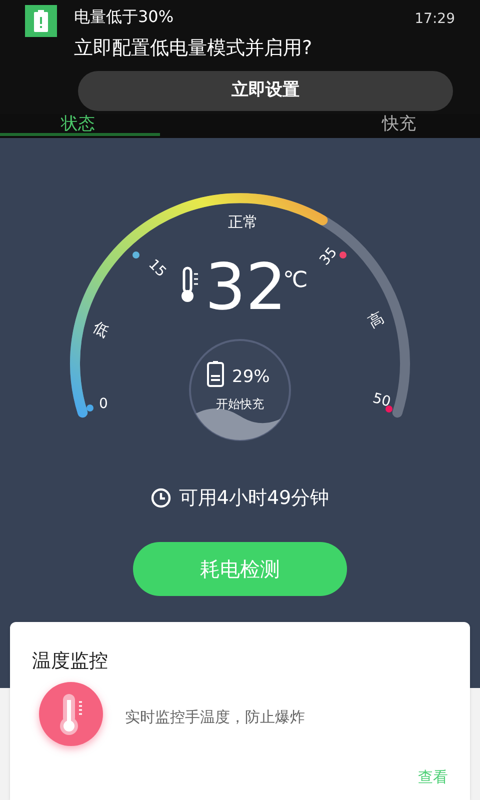  Describe the element at coordinates (160, 498) in the screenshot. I see `clock-icon` at that location.